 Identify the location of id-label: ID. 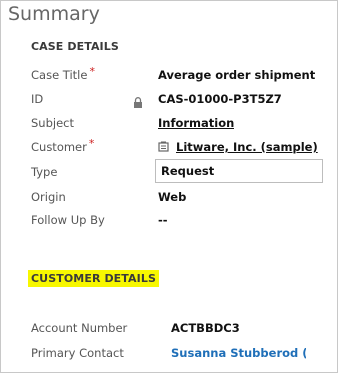
(37, 99).